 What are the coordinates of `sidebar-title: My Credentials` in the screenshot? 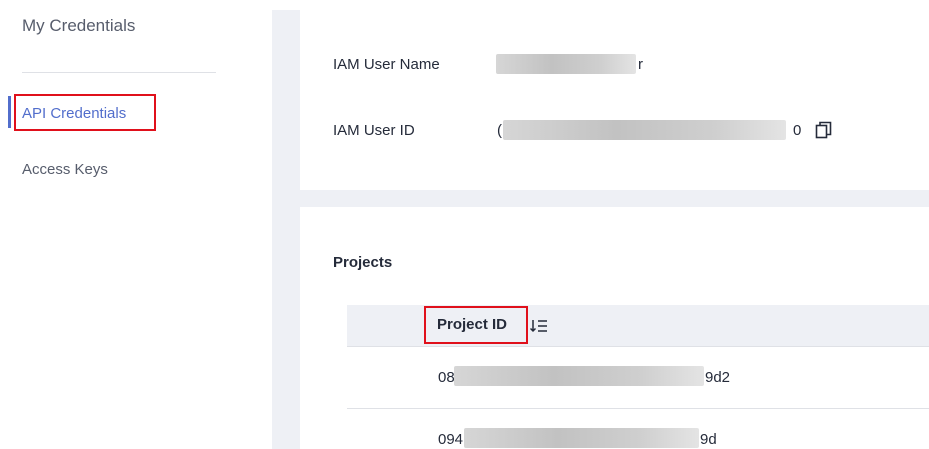 It's located at (79, 25).